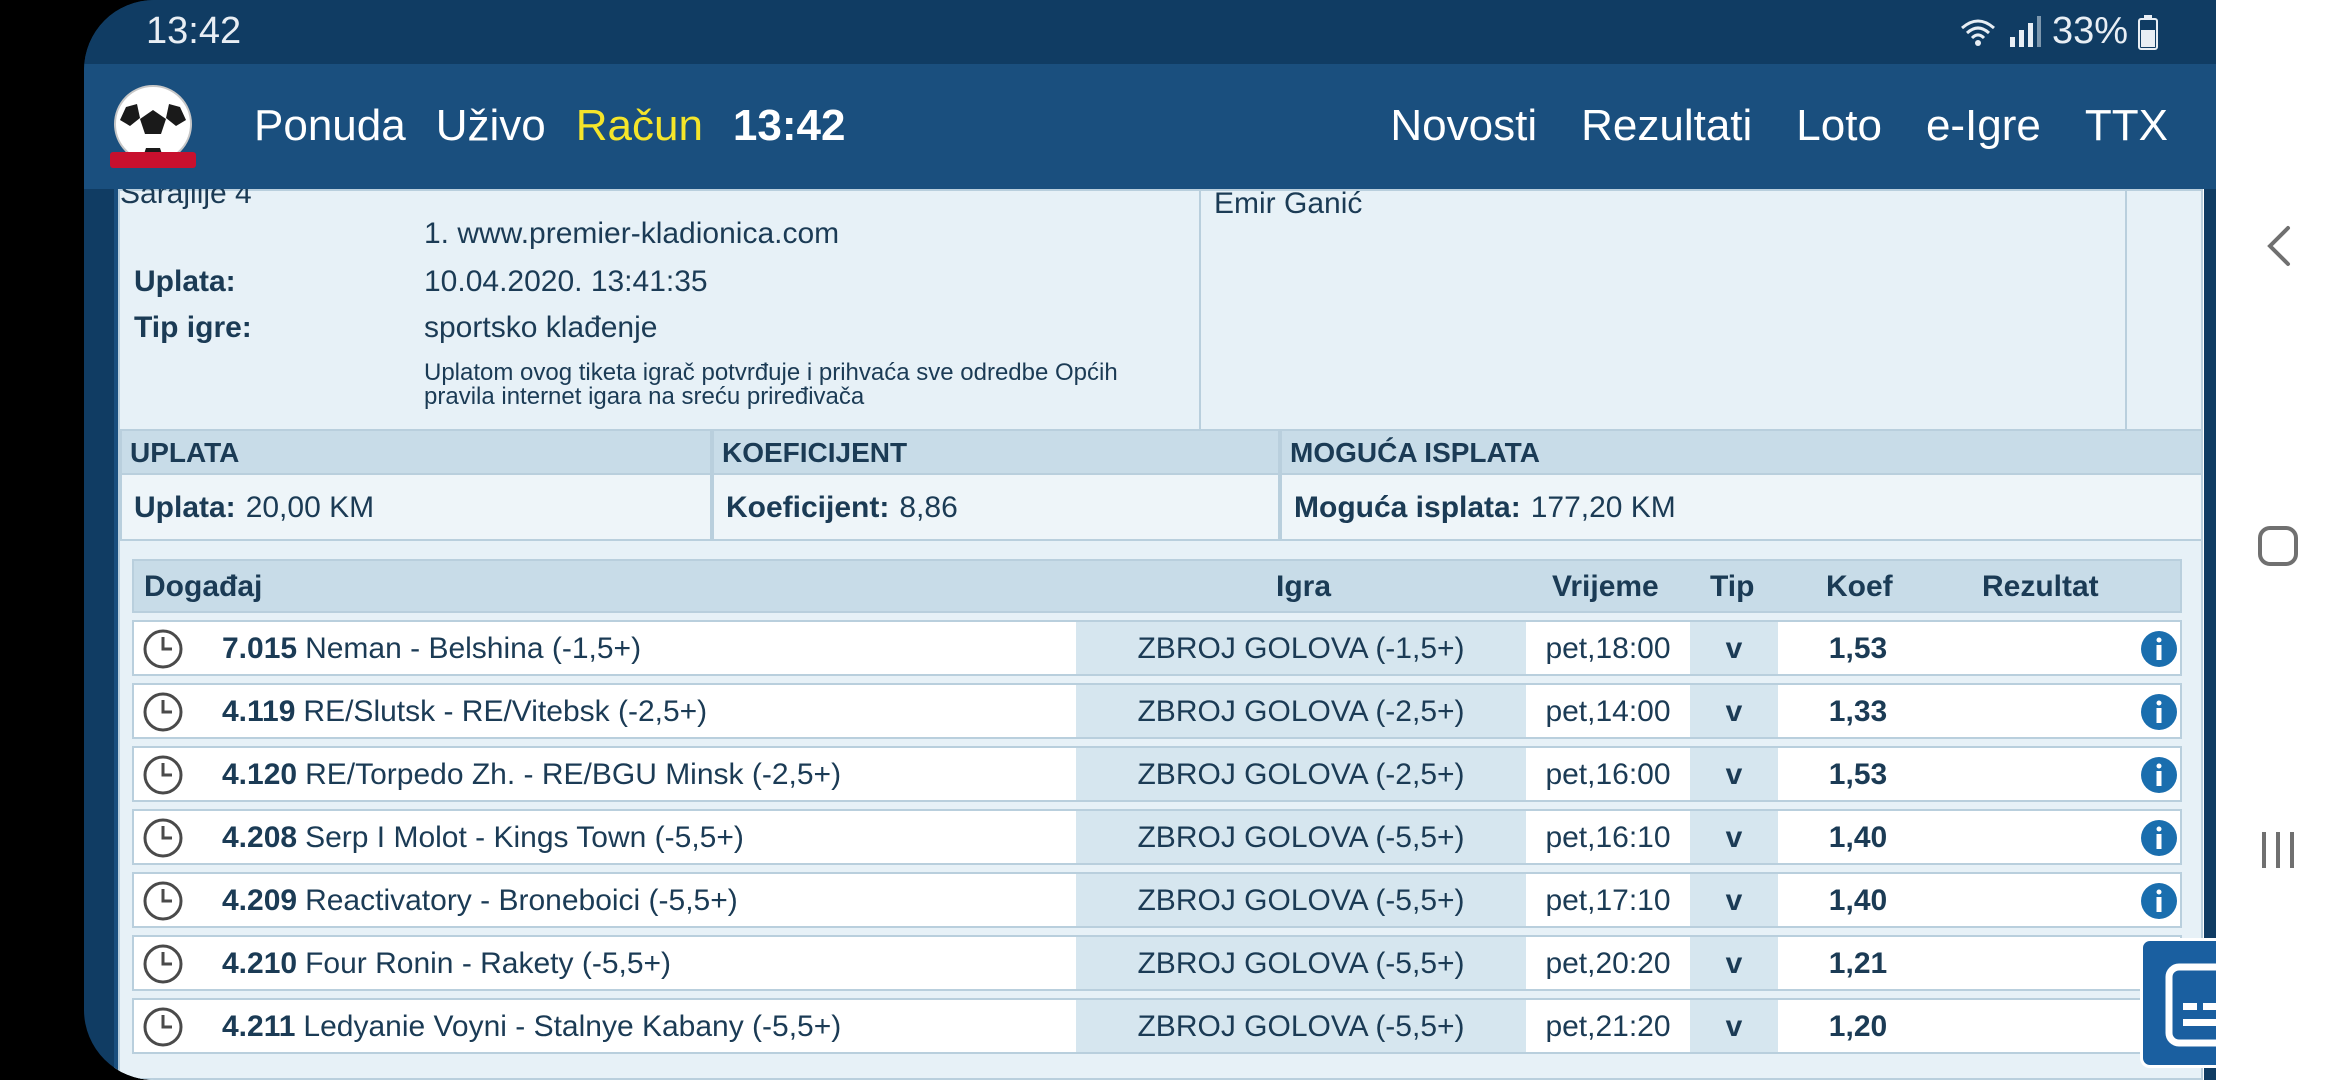 The width and height of the screenshot is (2340, 1080). I want to click on nav-novosti: Novosti, so click(1463, 126).